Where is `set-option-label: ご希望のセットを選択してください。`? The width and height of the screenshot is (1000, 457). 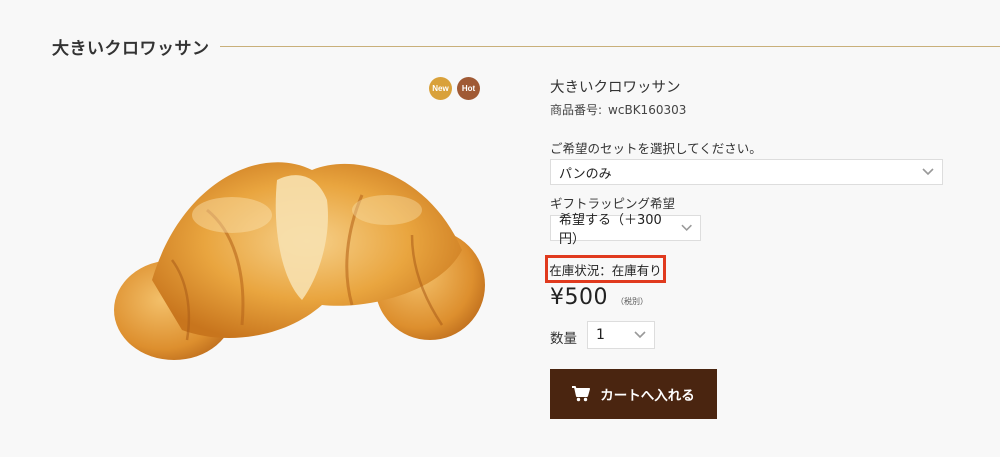
set-option-label: ご希望のセットを選択してください。 is located at coordinates (656, 148).